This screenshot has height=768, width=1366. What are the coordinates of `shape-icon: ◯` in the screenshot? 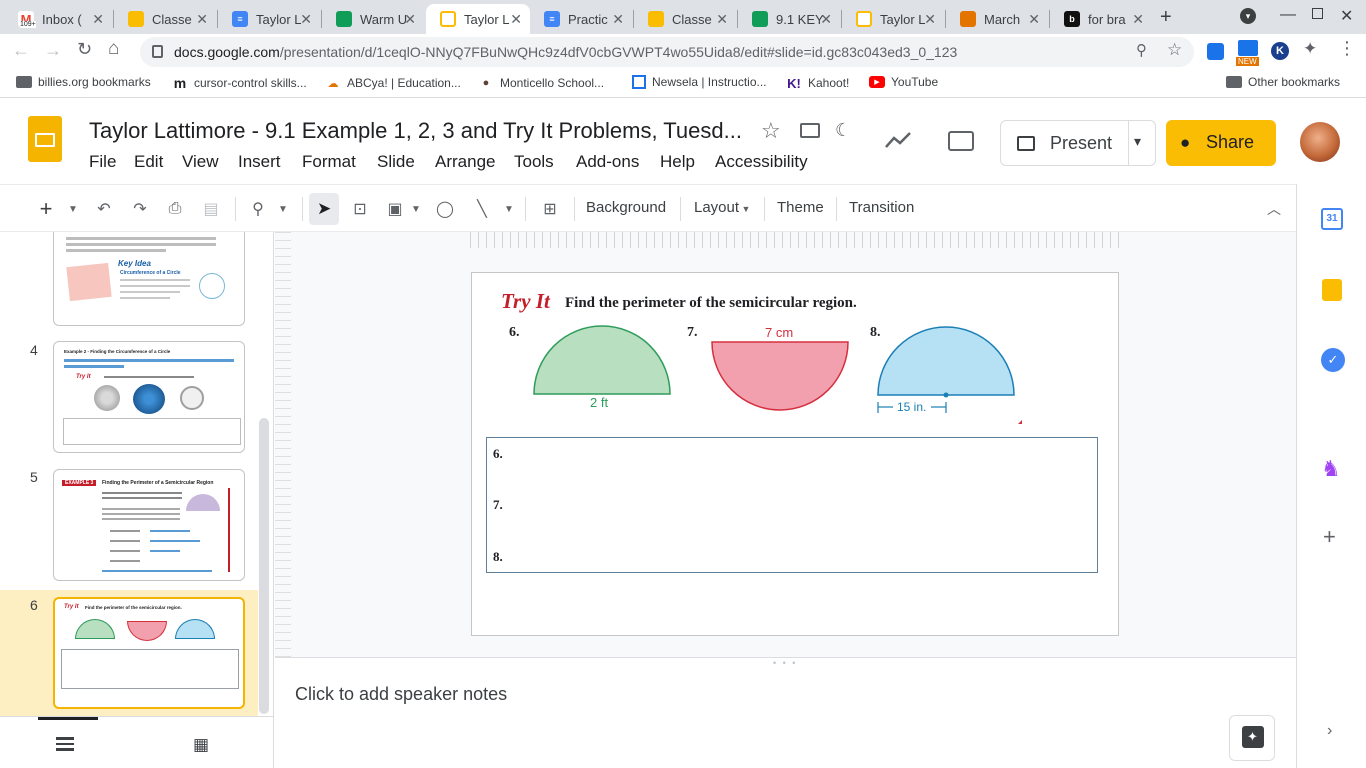 It's located at (445, 209).